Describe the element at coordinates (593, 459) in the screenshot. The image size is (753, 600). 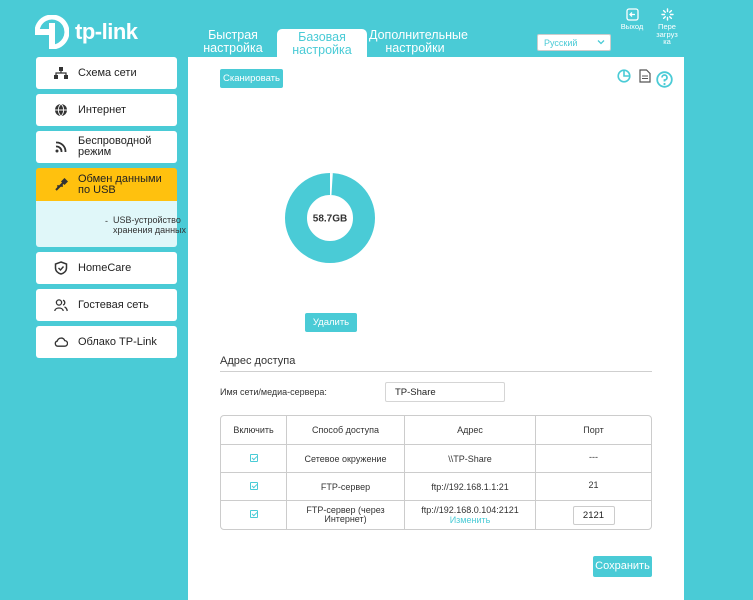
I see `access-port: ---` at that location.